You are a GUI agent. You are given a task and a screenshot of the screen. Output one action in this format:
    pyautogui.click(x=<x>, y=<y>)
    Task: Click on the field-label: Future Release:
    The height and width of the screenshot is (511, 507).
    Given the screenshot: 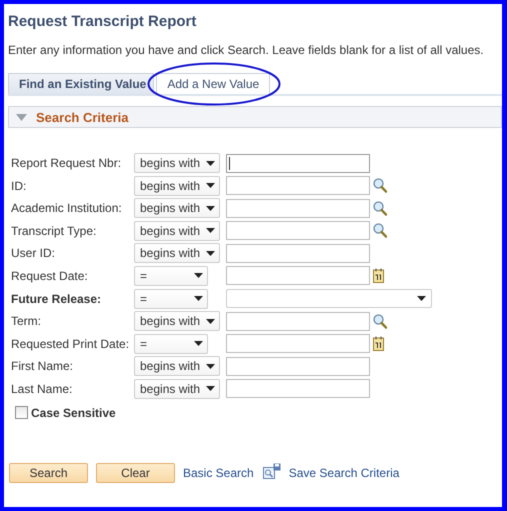 What is the action you would take?
    pyautogui.click(x=56, y=299)
    